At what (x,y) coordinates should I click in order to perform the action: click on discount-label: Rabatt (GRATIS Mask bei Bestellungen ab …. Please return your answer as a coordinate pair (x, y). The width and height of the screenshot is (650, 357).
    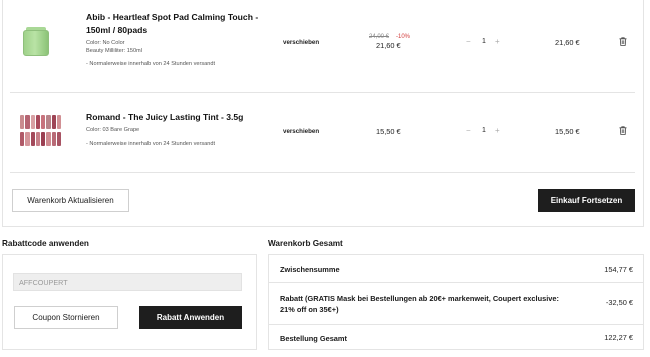
    Looking at the image, I should click on (419, 304).